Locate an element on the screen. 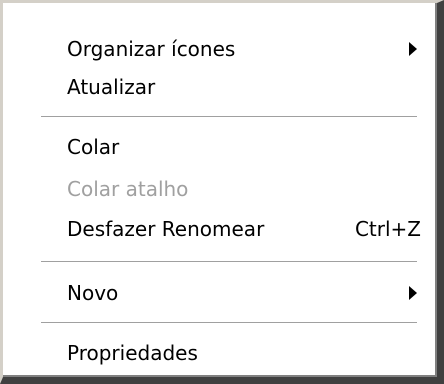  menu-item-desfazer-renomear: Desfazer Renomear Ctrl+Z is located at coordinates (244, 229).